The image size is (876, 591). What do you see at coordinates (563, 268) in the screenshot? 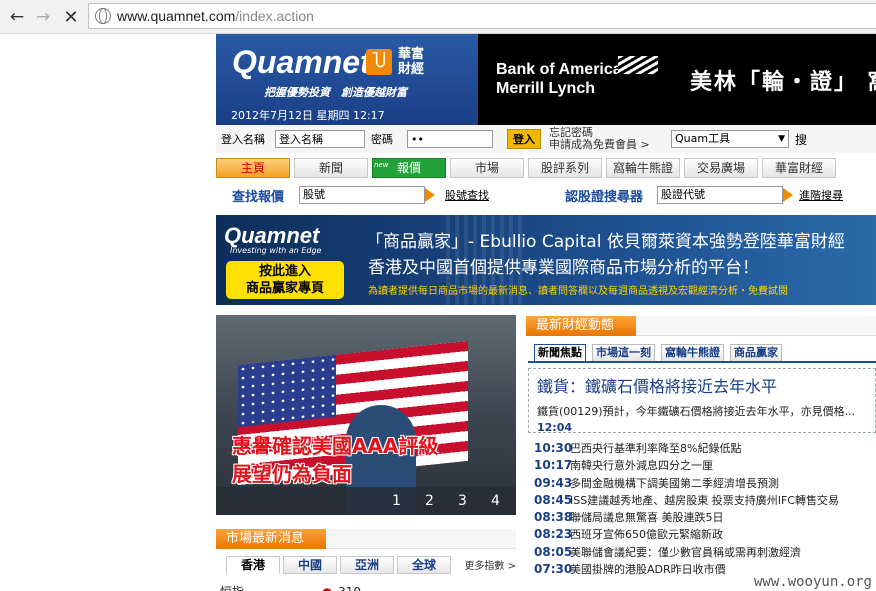
I see `banner-subheadline: 香港及中國首個提供專業國際商品市場分析的平台！` at bounding box center [563, 268].